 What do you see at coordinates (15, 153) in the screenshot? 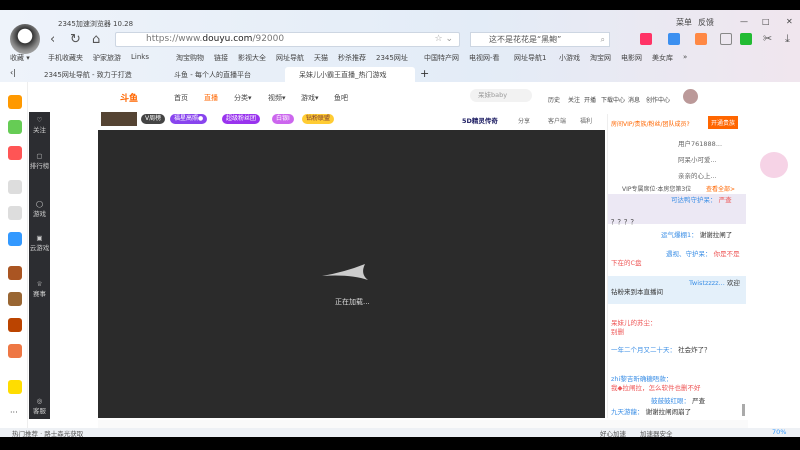
I see `calendar-app-icon` at bounding box center [15, 153].